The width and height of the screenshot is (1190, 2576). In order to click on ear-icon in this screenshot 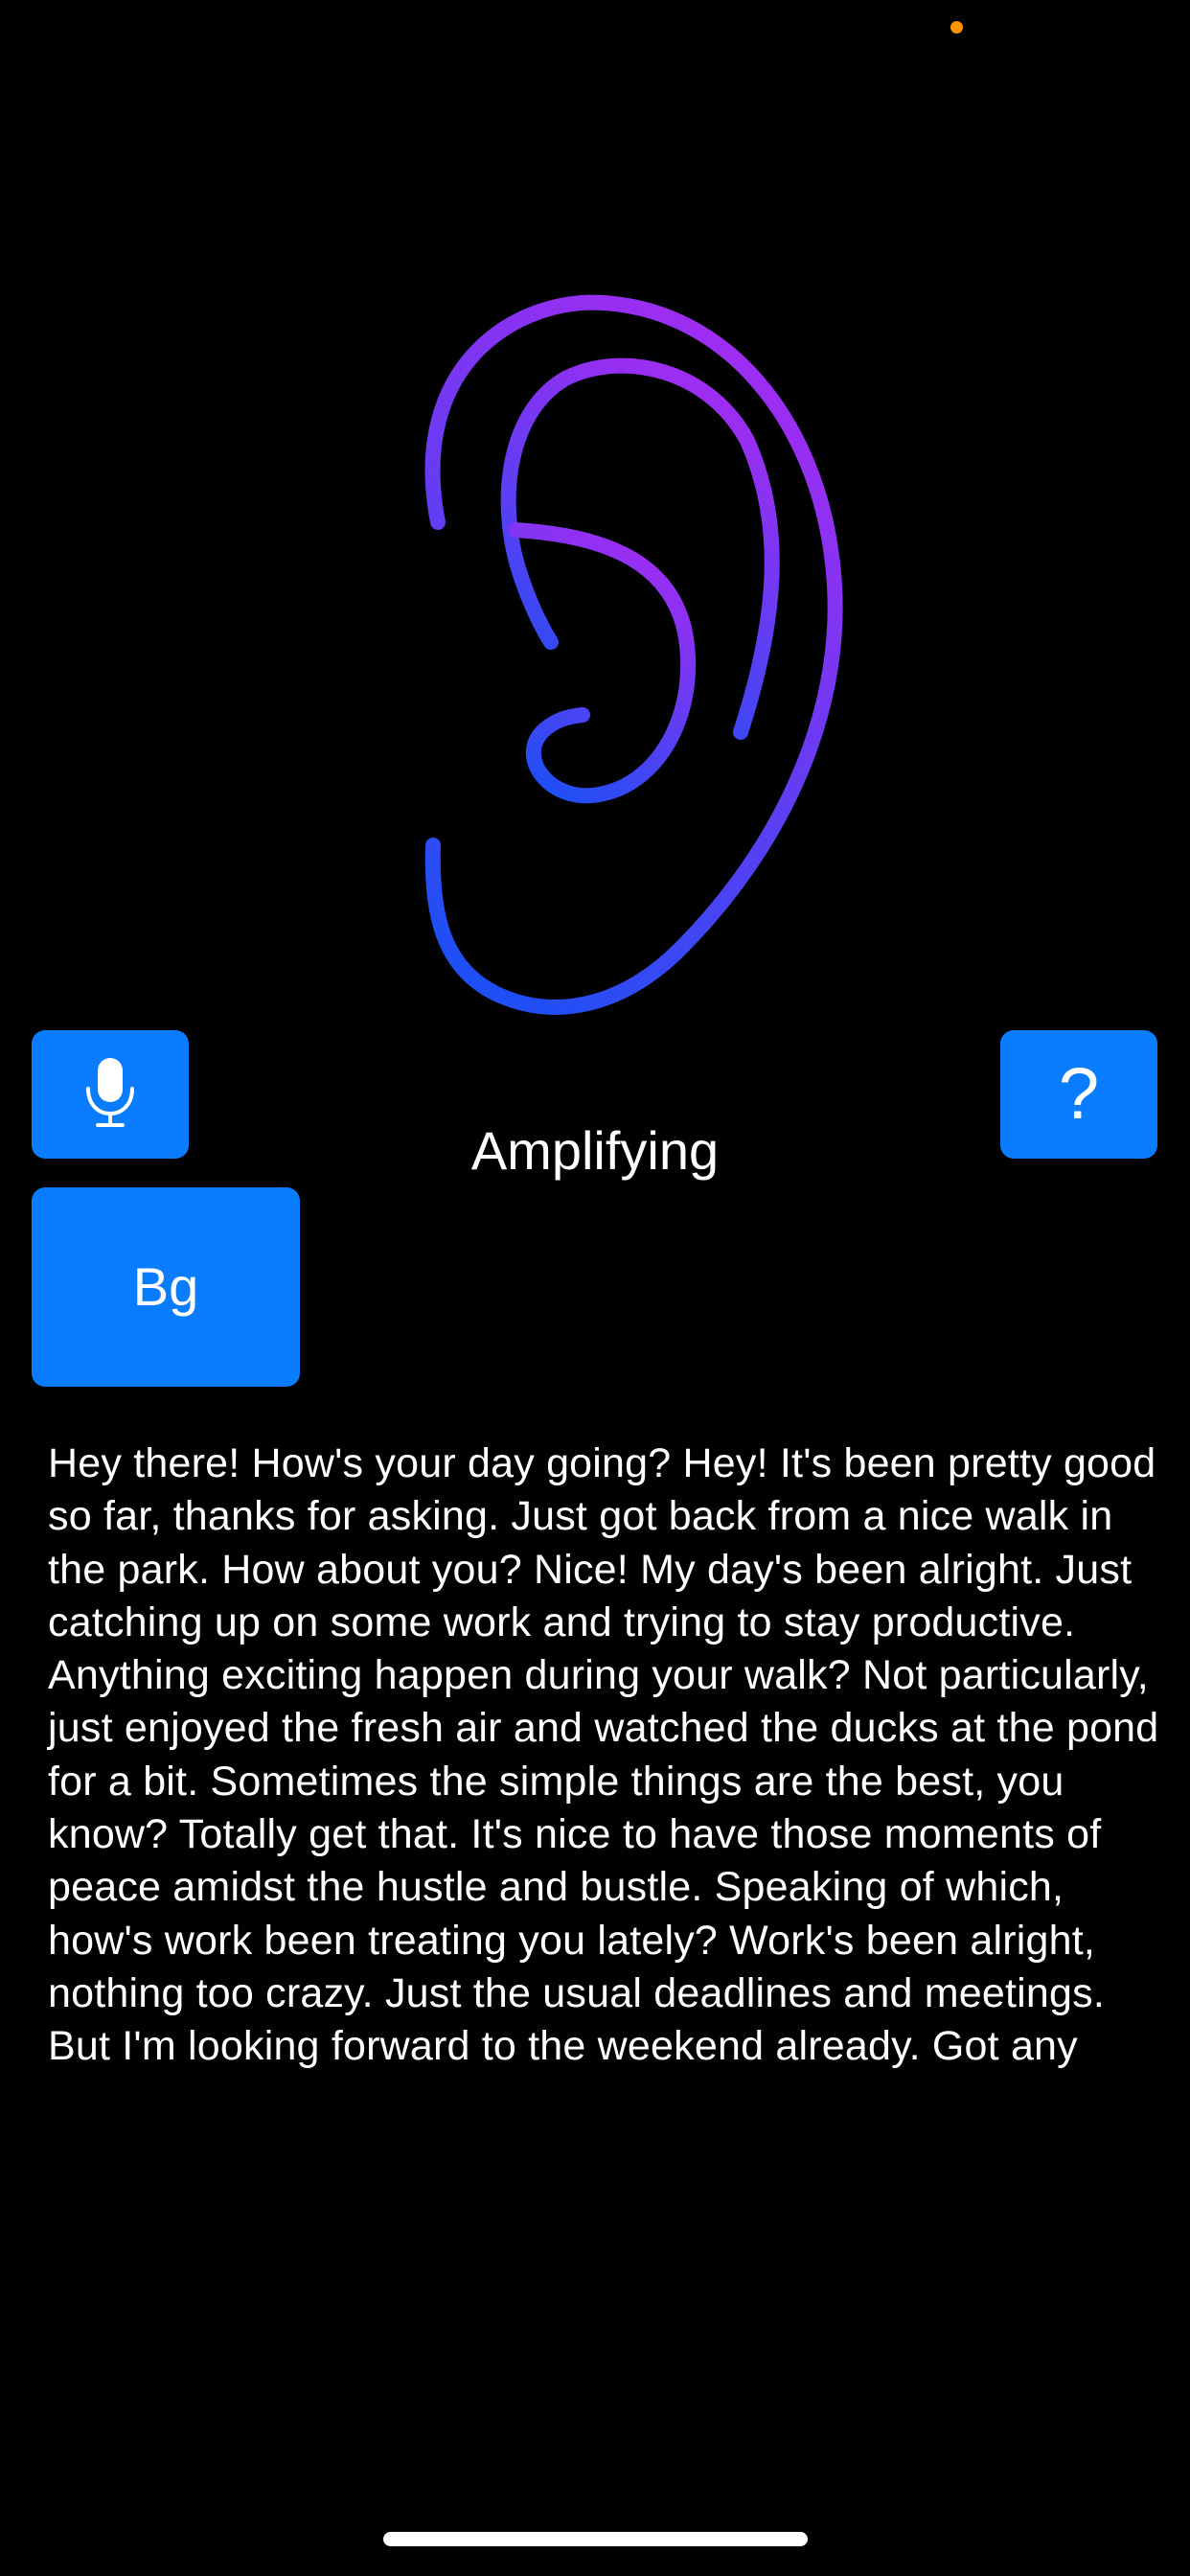, I will do `click(613, 651)`.